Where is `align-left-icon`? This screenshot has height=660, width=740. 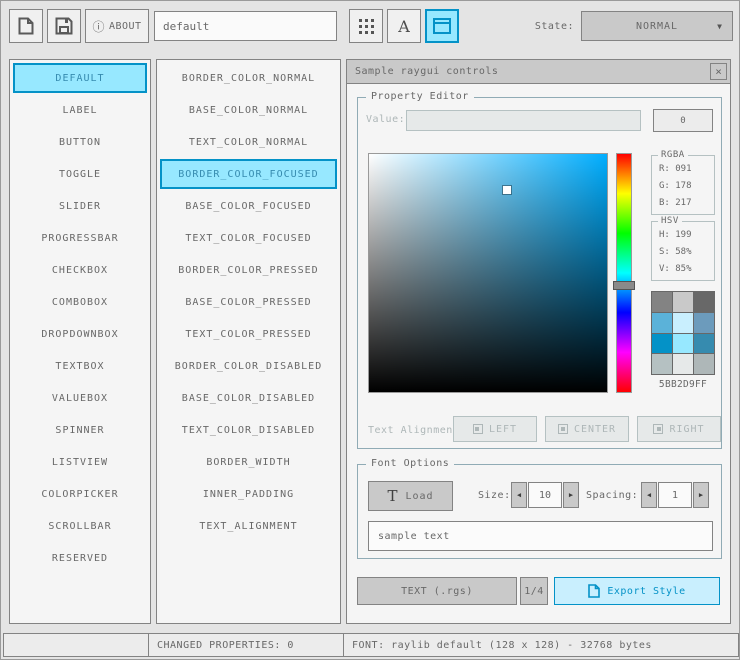 align-left-icon is located at coordinates (477, 429).